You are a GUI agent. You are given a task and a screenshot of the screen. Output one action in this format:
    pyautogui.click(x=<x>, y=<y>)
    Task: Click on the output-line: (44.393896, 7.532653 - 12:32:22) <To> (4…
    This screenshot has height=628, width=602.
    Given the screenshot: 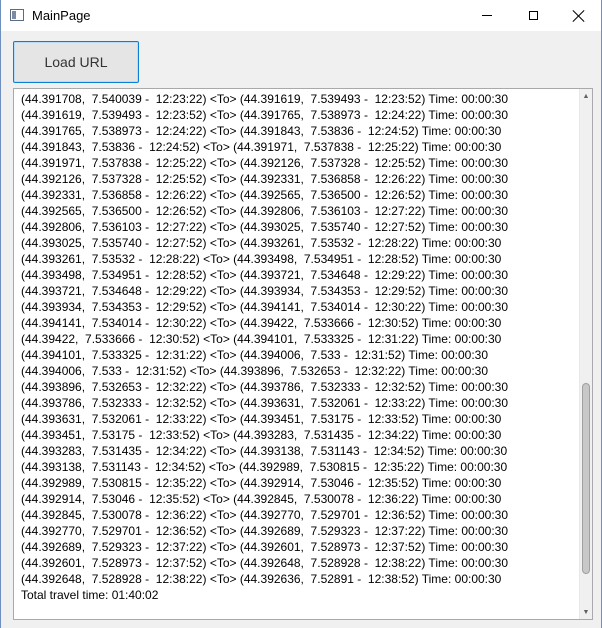 What is the action you would take?
    pyautogui.click(x=265, y=387)
    